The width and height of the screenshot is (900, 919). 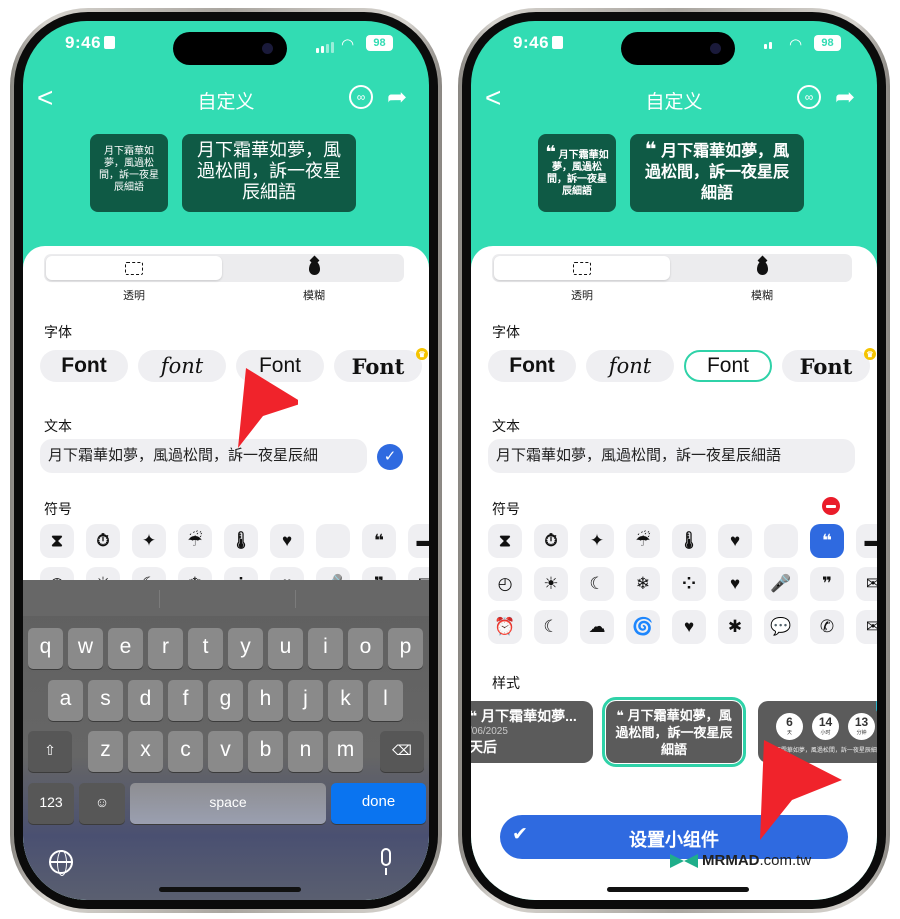 What do you see at coordinates (305, 751) in the screenshot?
I see `key-n: n` at bounding box center [305, 751].